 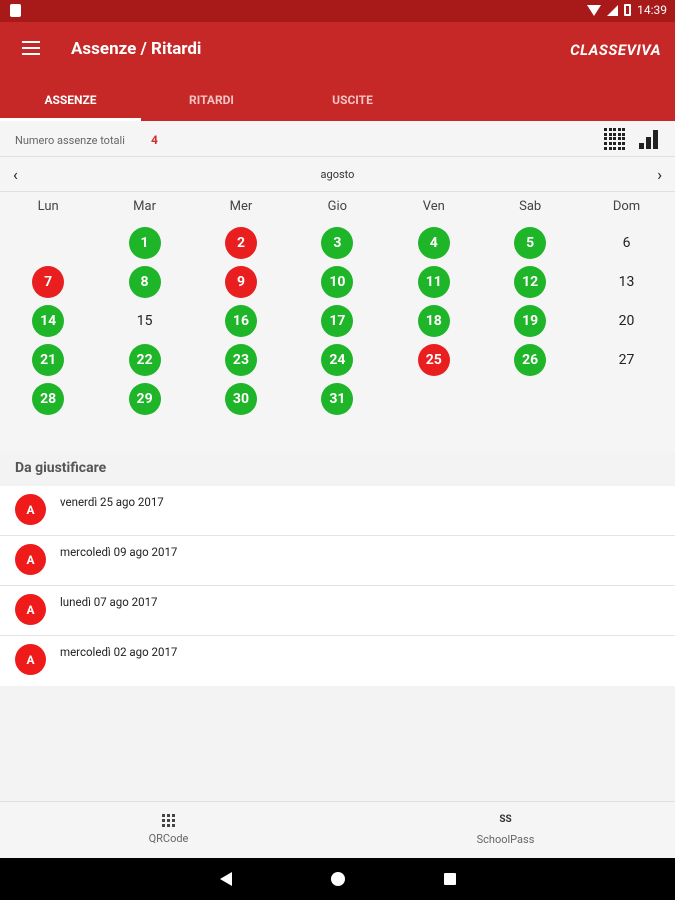 I want to click on calendar-day-present: 12, so click(x=530, y=282).